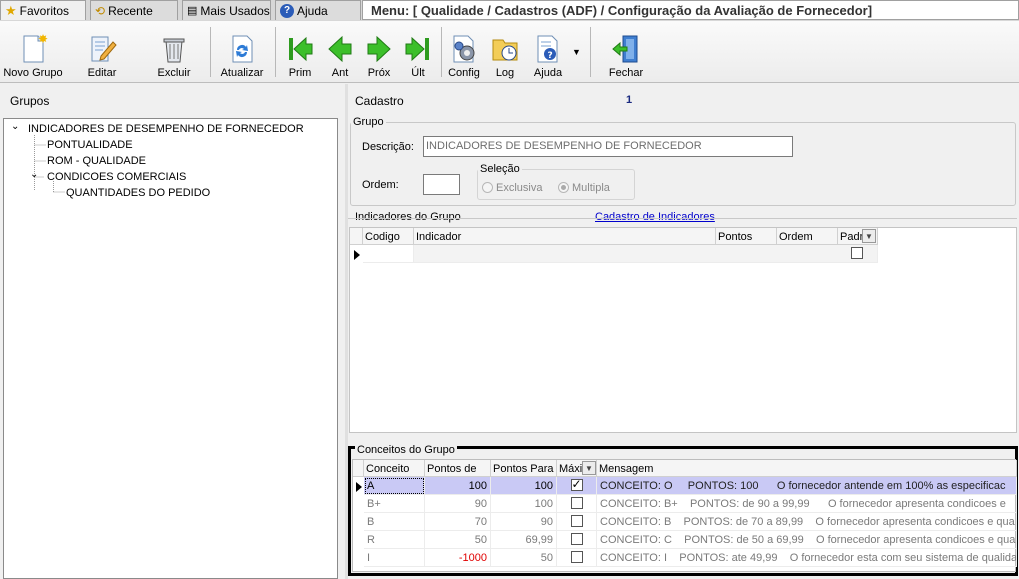 The width and height of the screenshot is (1019, 579). What do you see at coordinates (408, 217) in the screenshot?
I see `indicadores-legend: Indicadores do Grupo` at bounding box center [408, 217].